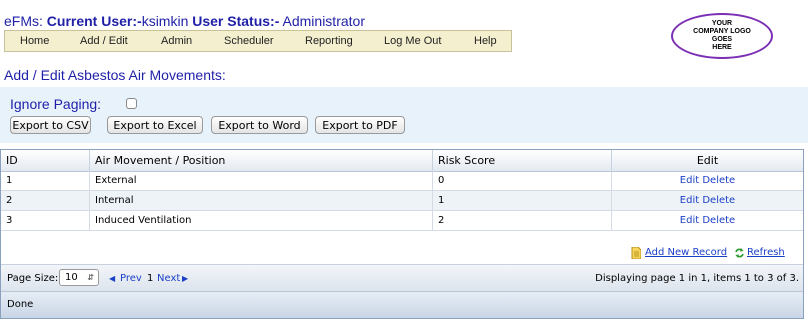 This screenshot has width=808, height=326. What do you see at coordinates (259, 125) in the screenshot?
I see `export-word-button: Export to Word` at bounding box center [259, 125].